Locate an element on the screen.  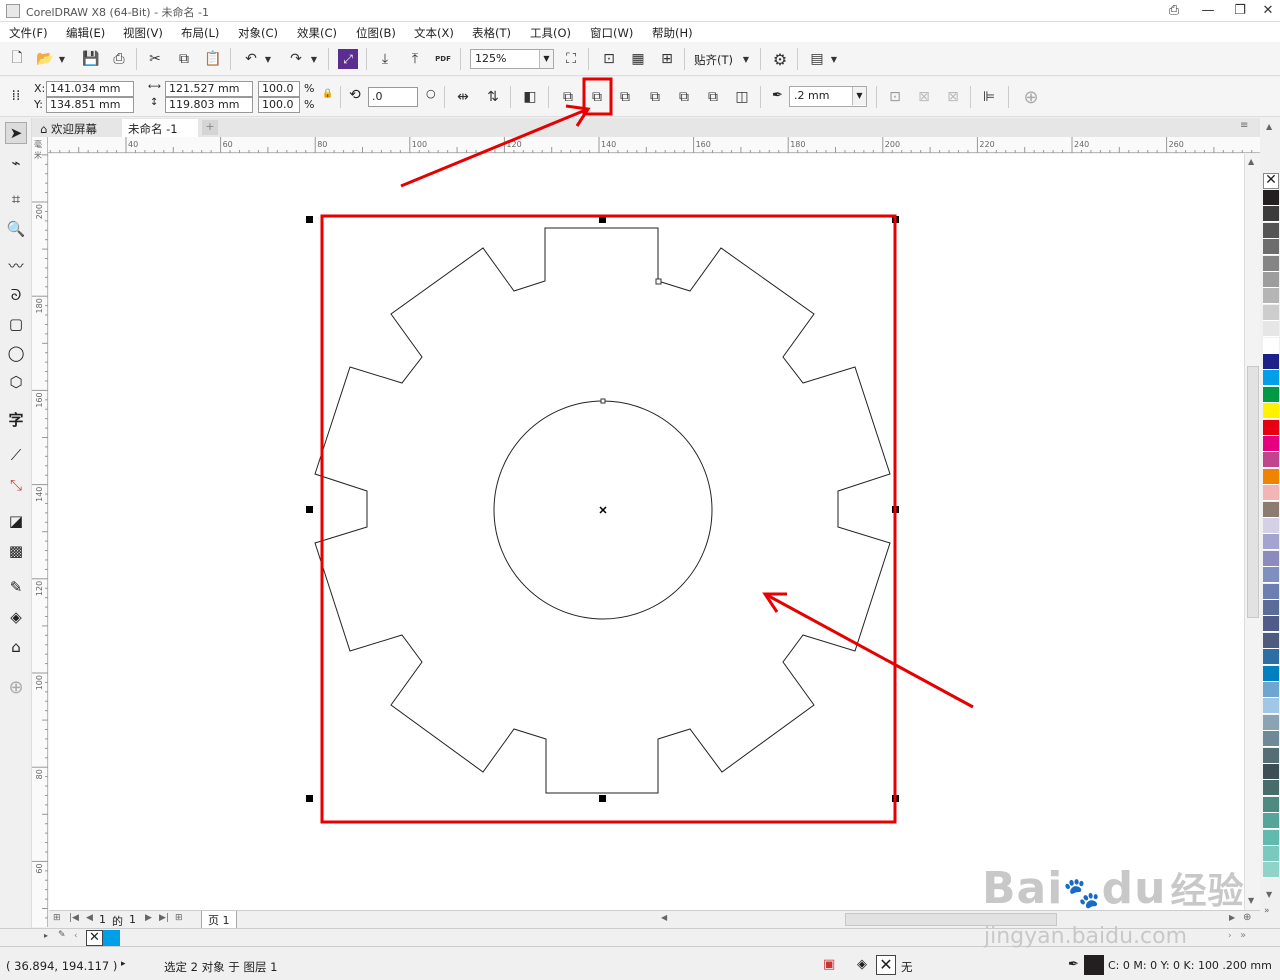
toolbar-annotation is located at coordinates (506, 132).